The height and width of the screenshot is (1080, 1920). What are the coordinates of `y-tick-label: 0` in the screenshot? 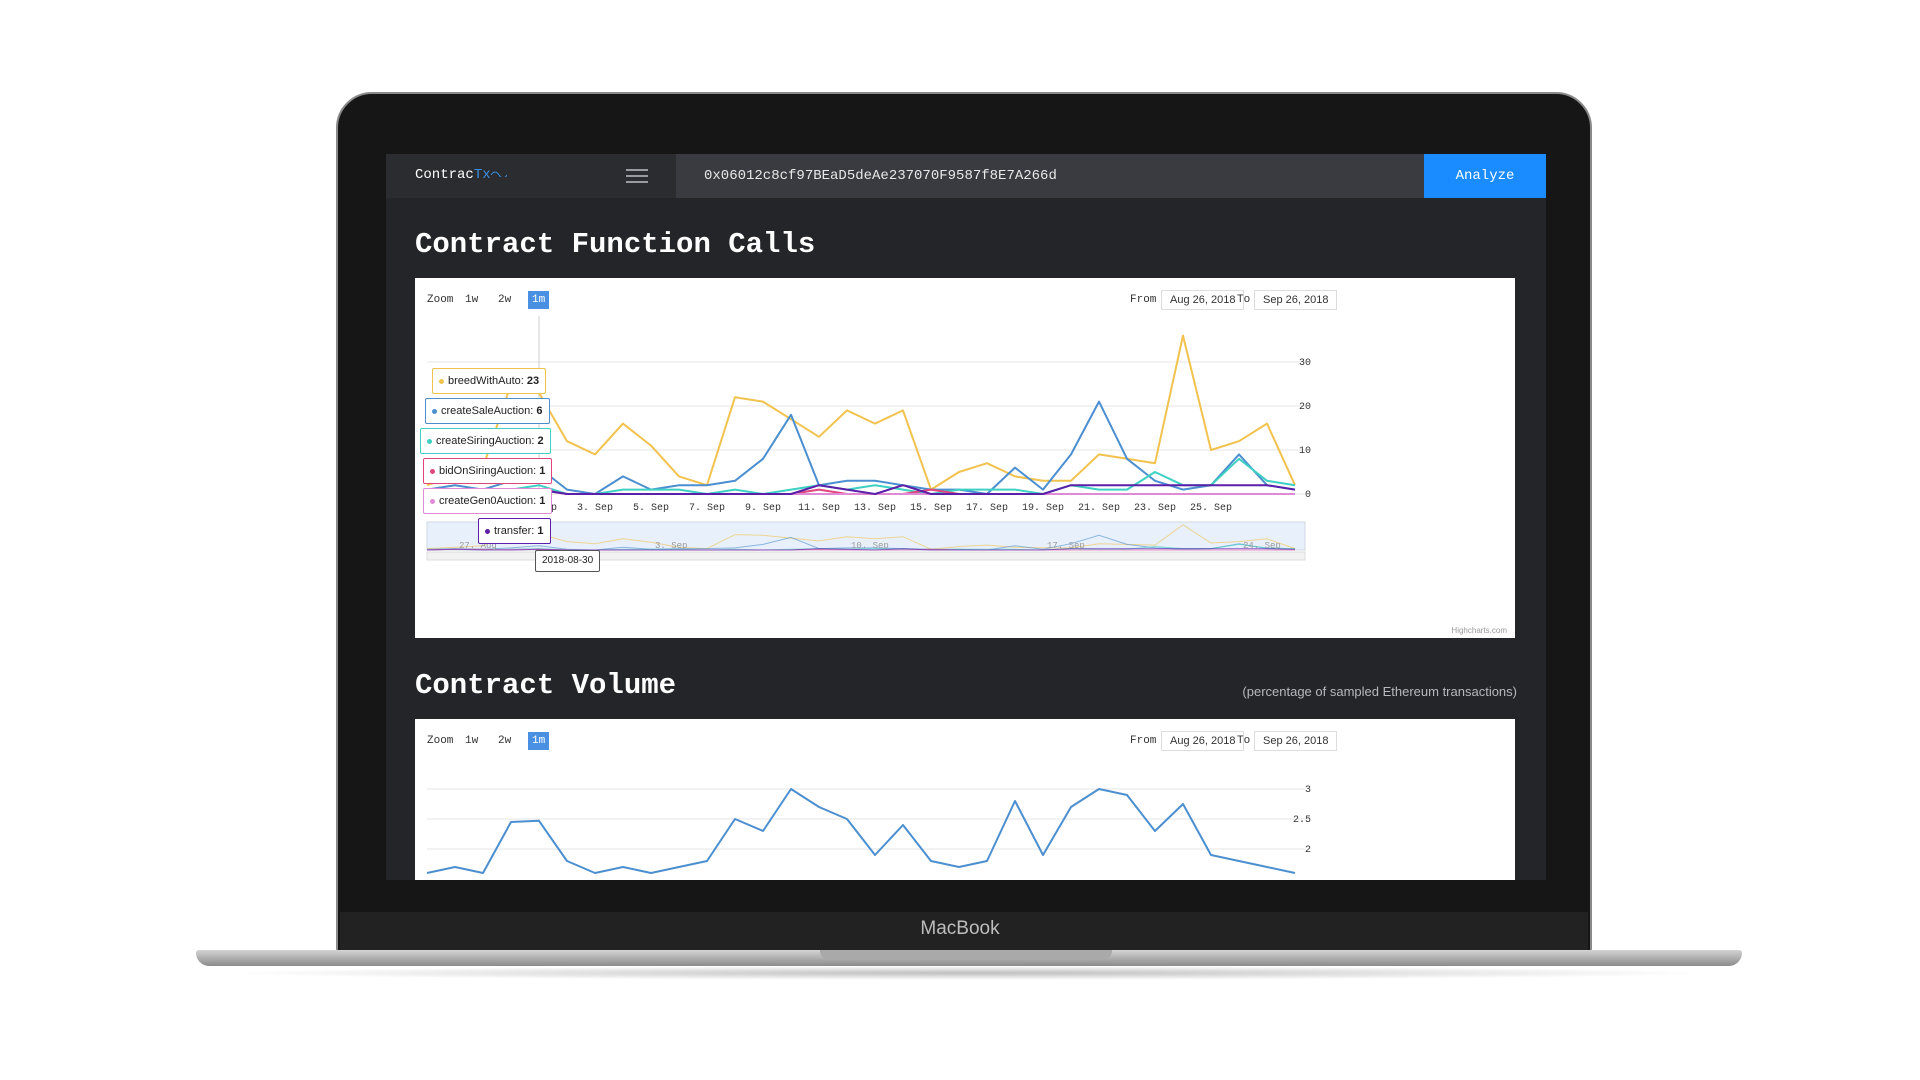 It's located at (1308, 495).